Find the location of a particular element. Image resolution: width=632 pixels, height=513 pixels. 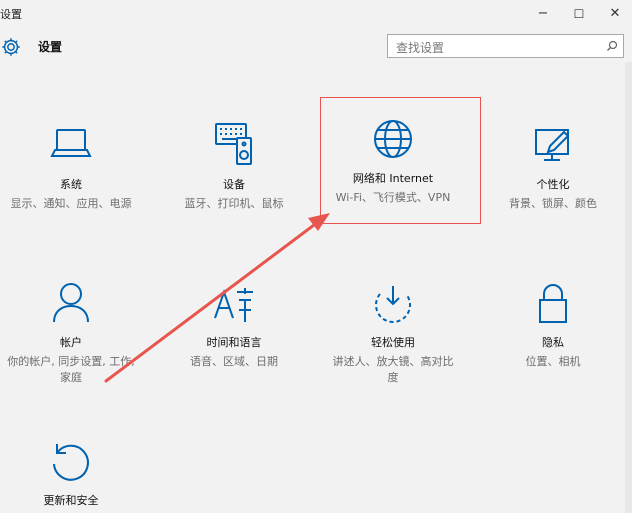

tile-personalization: 个性化 背景、锁屏、颜色 is located at coordinates (553, 167).